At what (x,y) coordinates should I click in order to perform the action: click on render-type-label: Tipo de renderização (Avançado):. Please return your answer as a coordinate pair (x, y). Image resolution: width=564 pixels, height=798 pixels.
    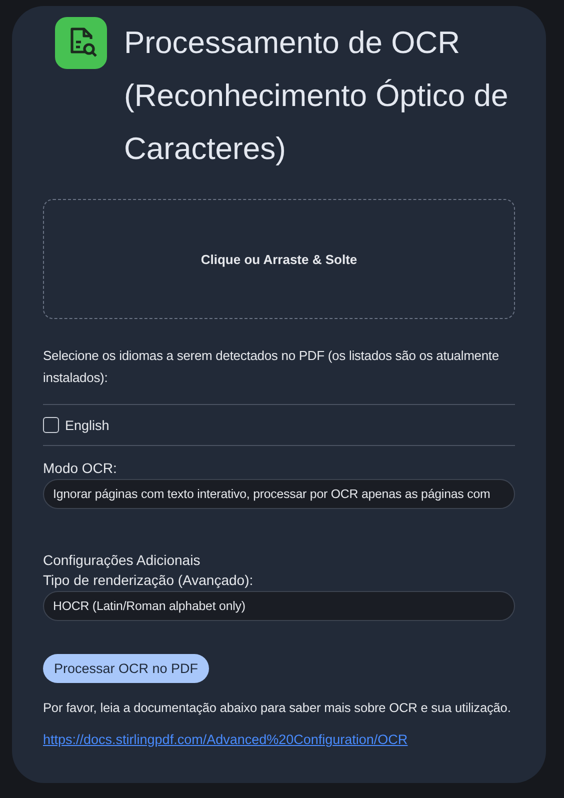
    Looking at the image, I should click on (148, 580).